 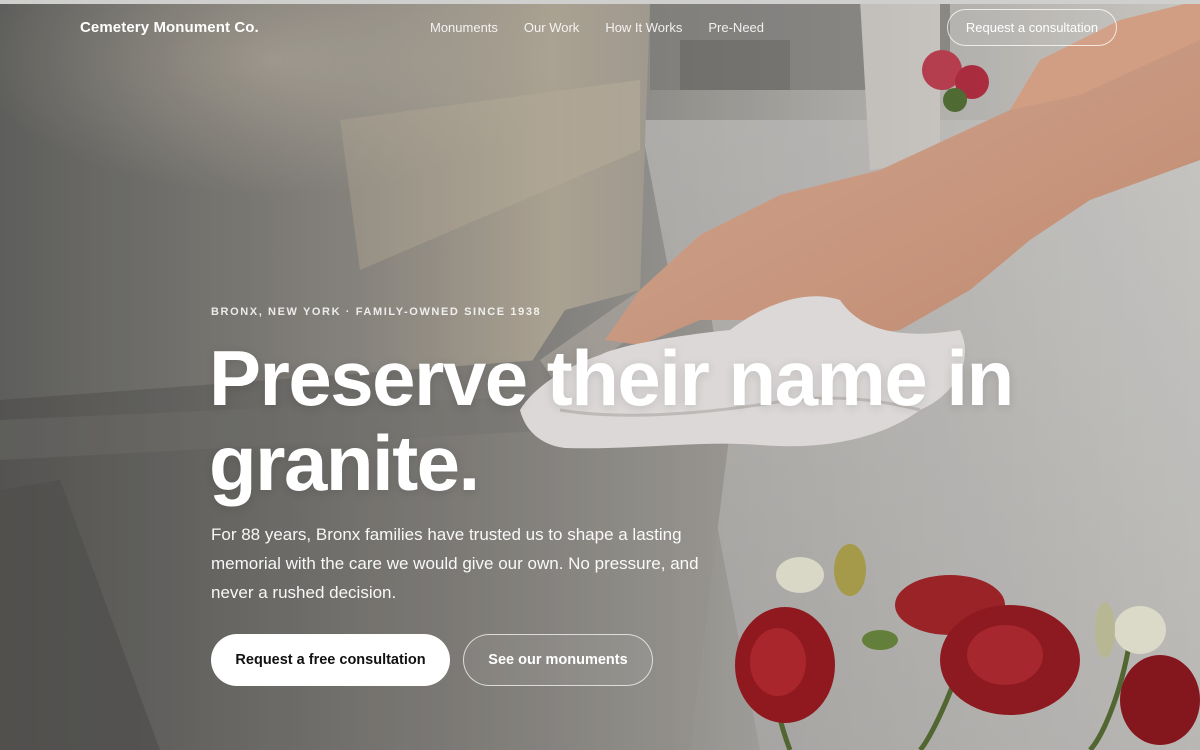 I want to click on free-consultation-button: Request a free consultation, so click(x=330, y=660).